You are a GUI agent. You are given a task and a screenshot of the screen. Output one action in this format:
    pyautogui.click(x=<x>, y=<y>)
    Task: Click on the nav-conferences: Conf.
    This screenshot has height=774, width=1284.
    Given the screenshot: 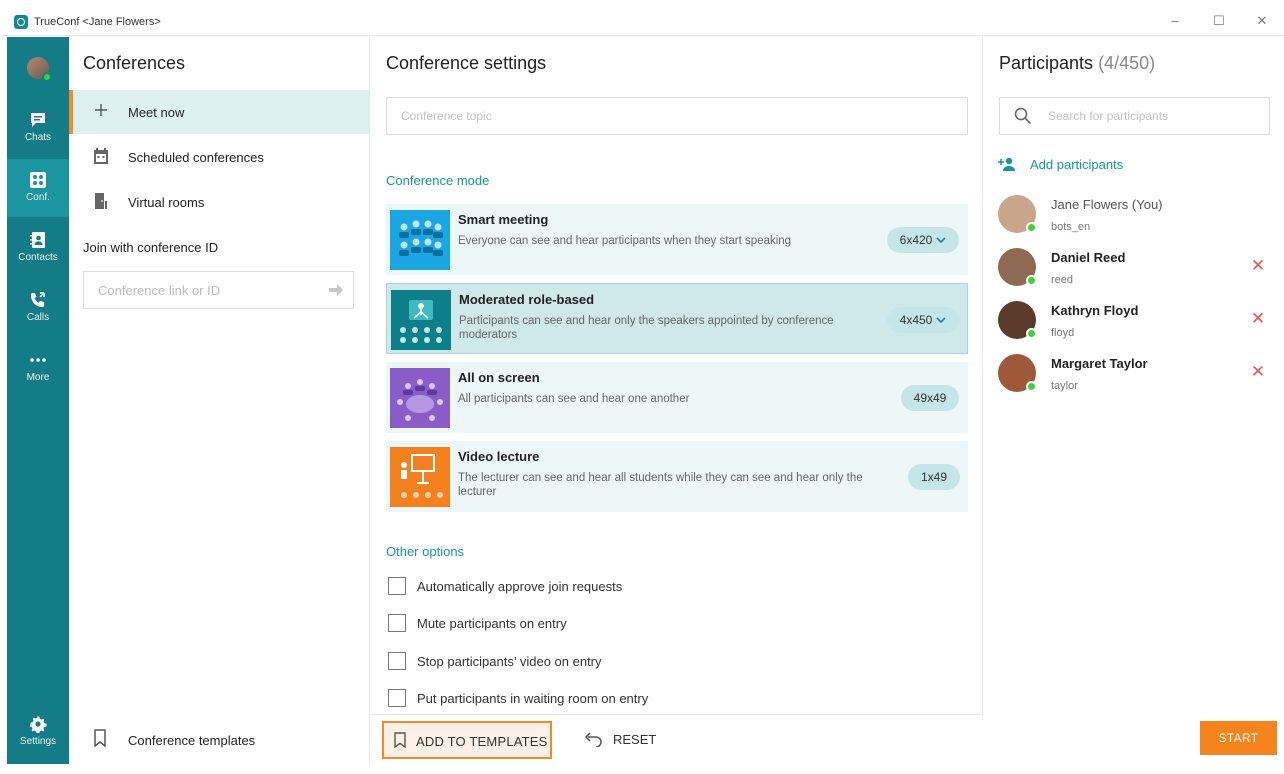 What is the action you would take?
    pyautogui.click(x=38, y=188)
    